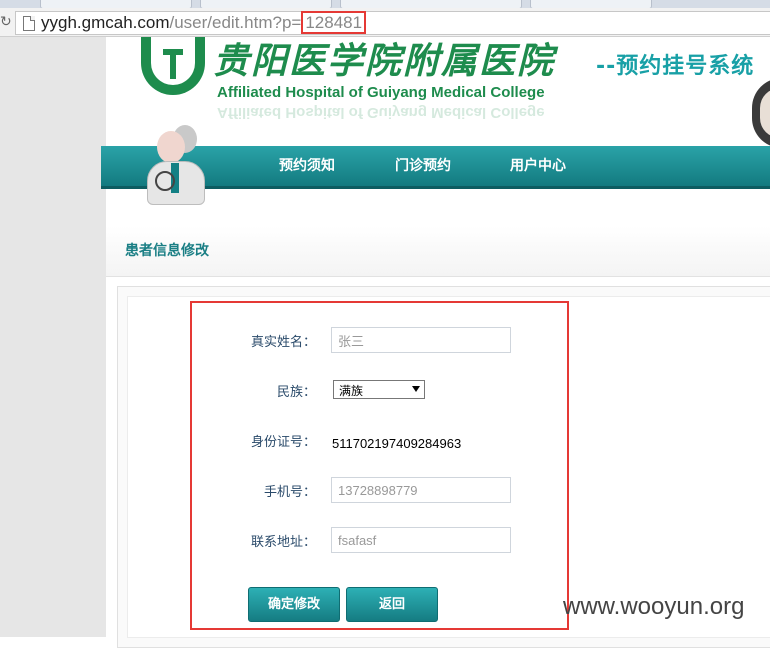 The width and height of the screenshot is (770, 648). I want to click on reload-icon: ↻, so click(6, 22).